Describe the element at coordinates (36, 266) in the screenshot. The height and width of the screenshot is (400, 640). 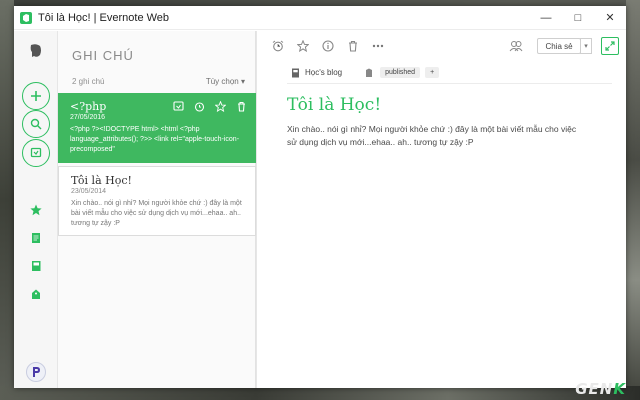
I see `notebooks-icon` at that location.